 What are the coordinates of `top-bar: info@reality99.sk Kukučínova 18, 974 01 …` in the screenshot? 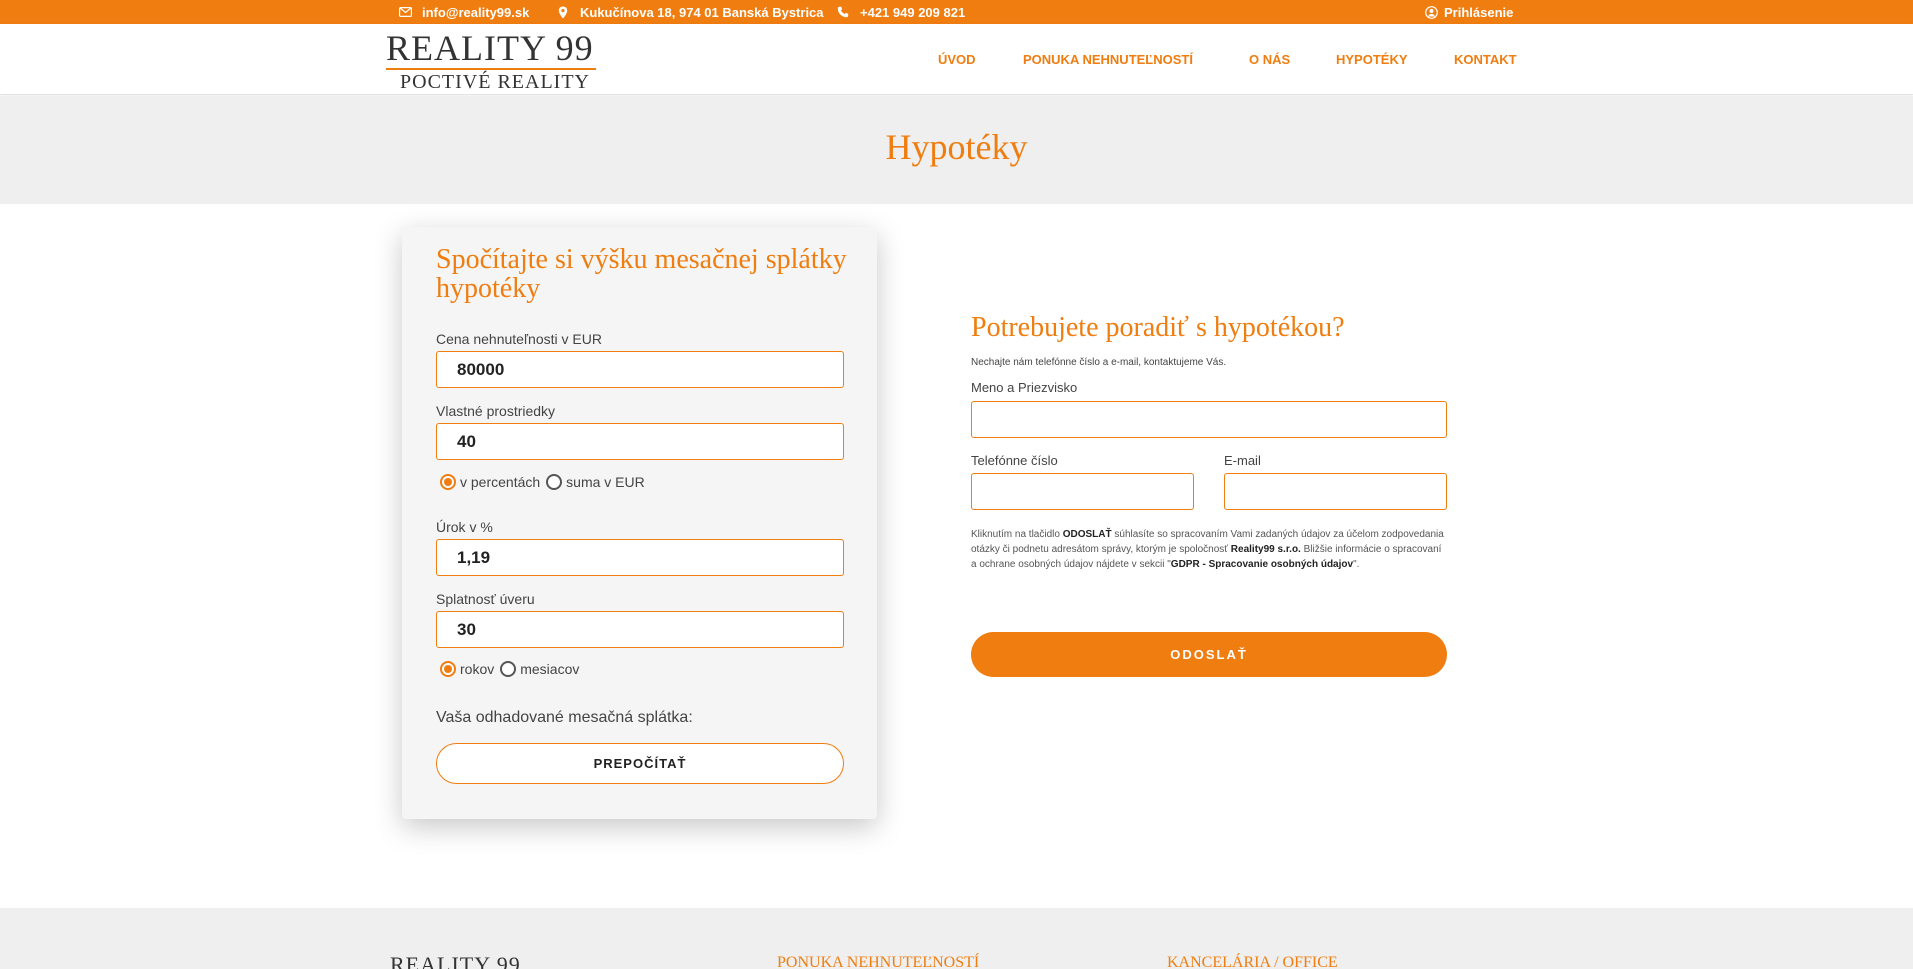 It's located at (956, 12).